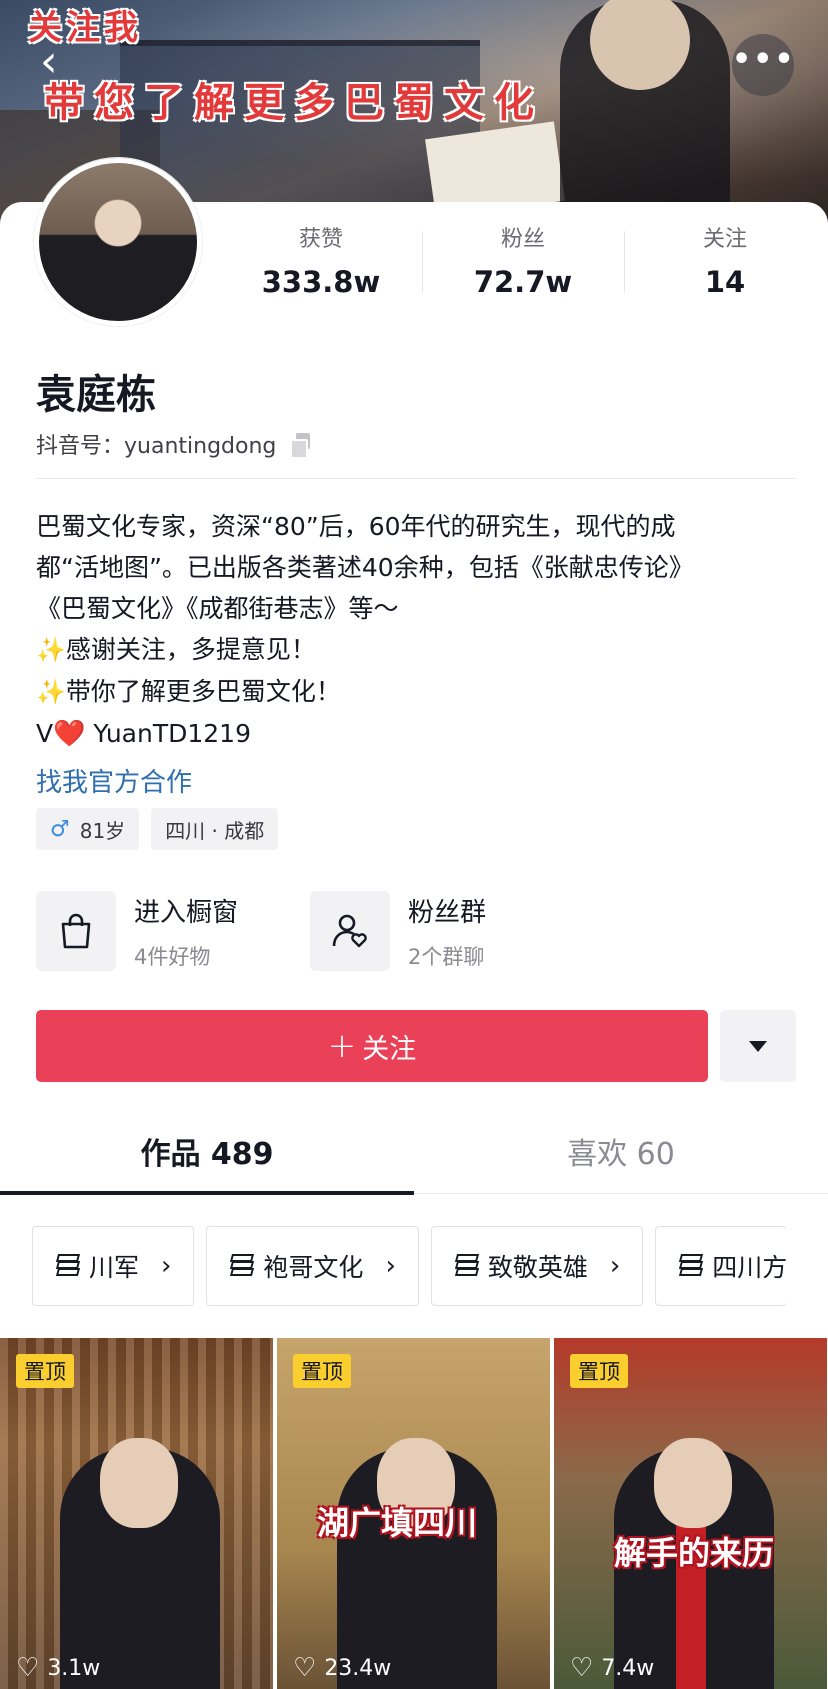 The image size is (828, 1689). I want to click on chevron-left-icon: ‹, so click(49, 61).